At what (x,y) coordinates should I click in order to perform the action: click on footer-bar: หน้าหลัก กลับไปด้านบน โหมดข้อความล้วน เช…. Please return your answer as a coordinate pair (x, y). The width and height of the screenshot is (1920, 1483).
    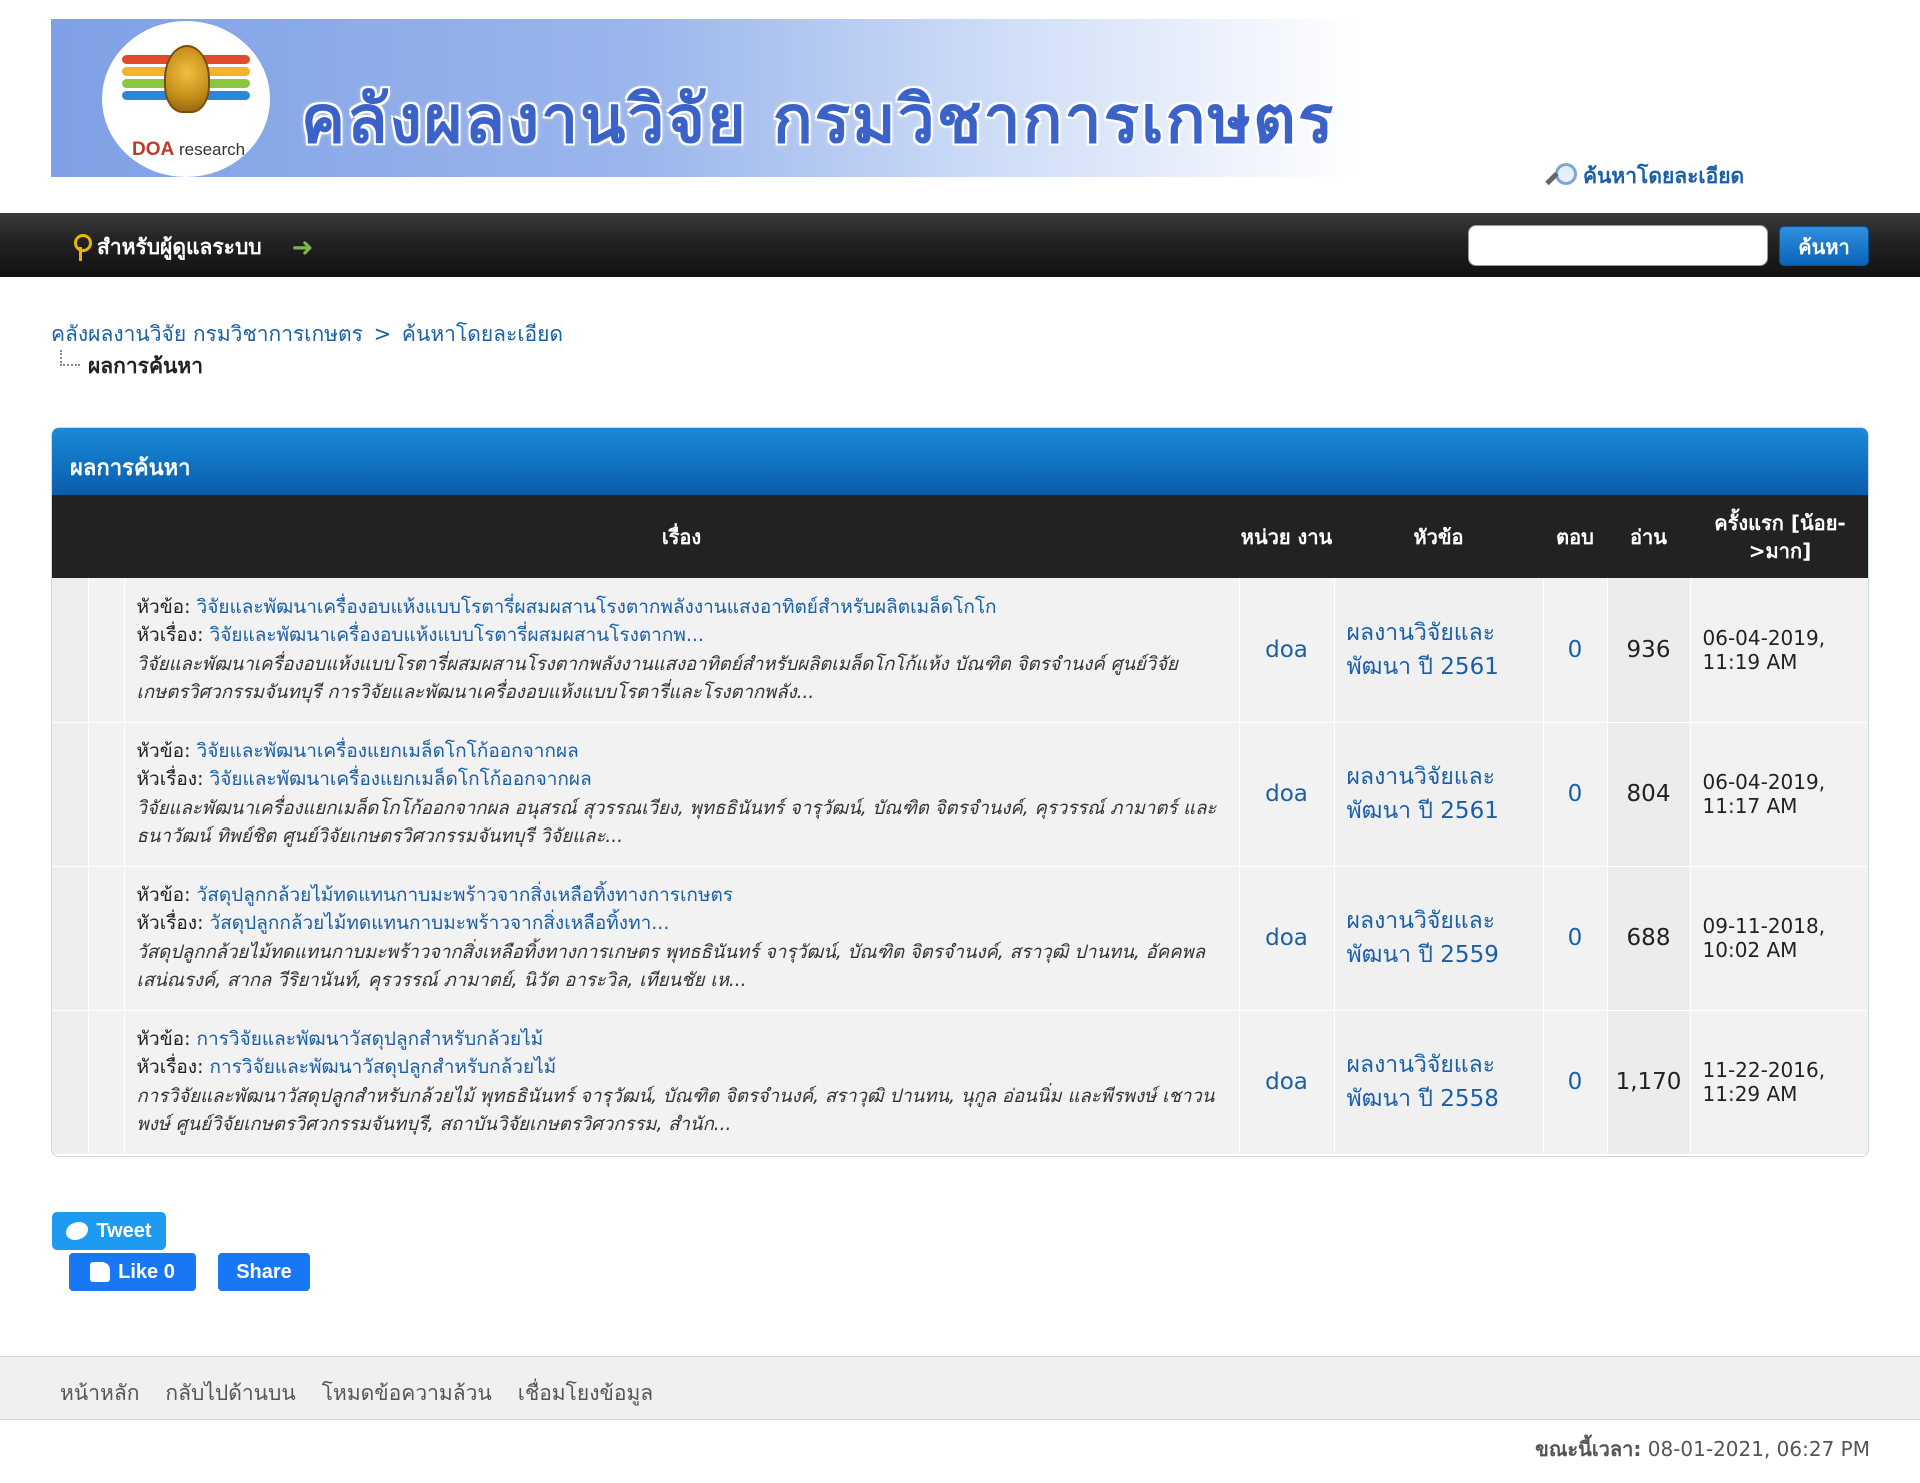
    Looking at the image, I should click on (960, 1388).